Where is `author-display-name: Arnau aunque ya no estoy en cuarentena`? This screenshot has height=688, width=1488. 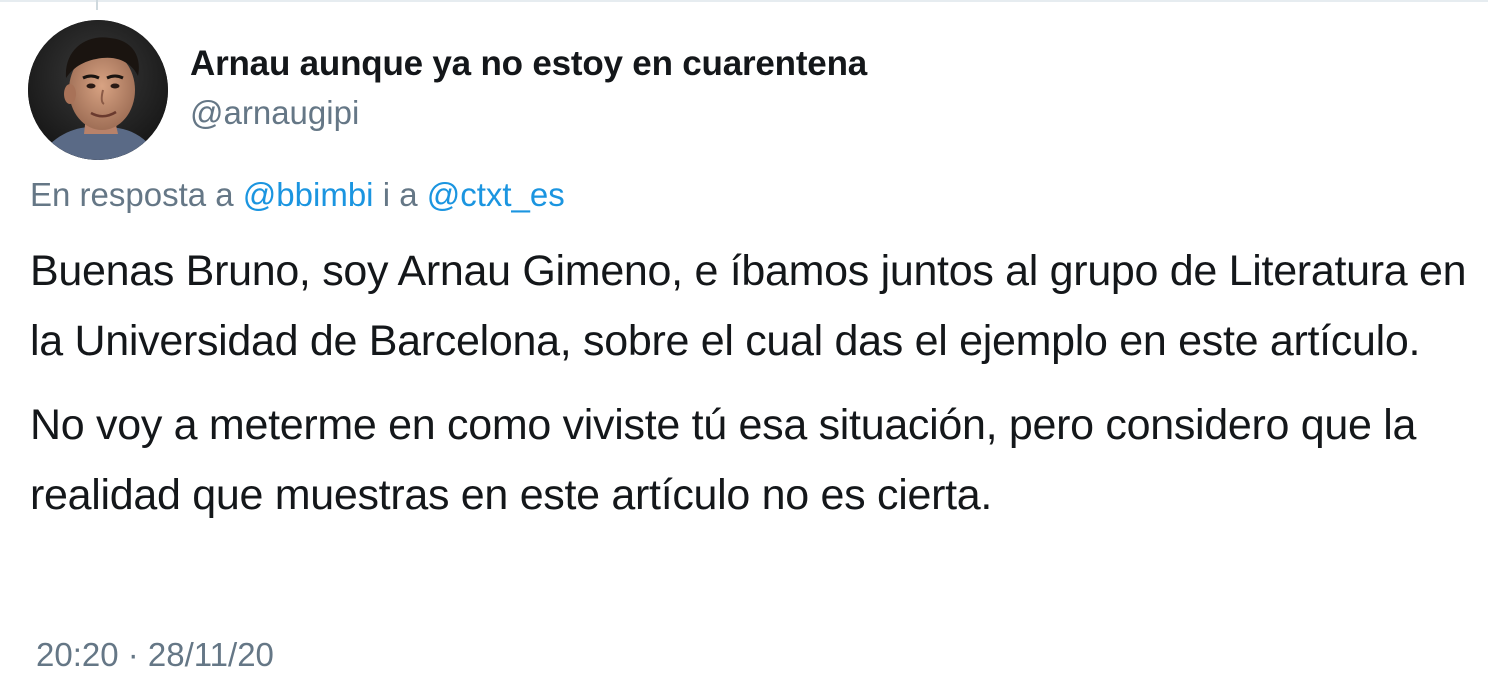
author-display-name: Arnau aunque ya no estoy en cuarentena is located at coordinates (528, 64).